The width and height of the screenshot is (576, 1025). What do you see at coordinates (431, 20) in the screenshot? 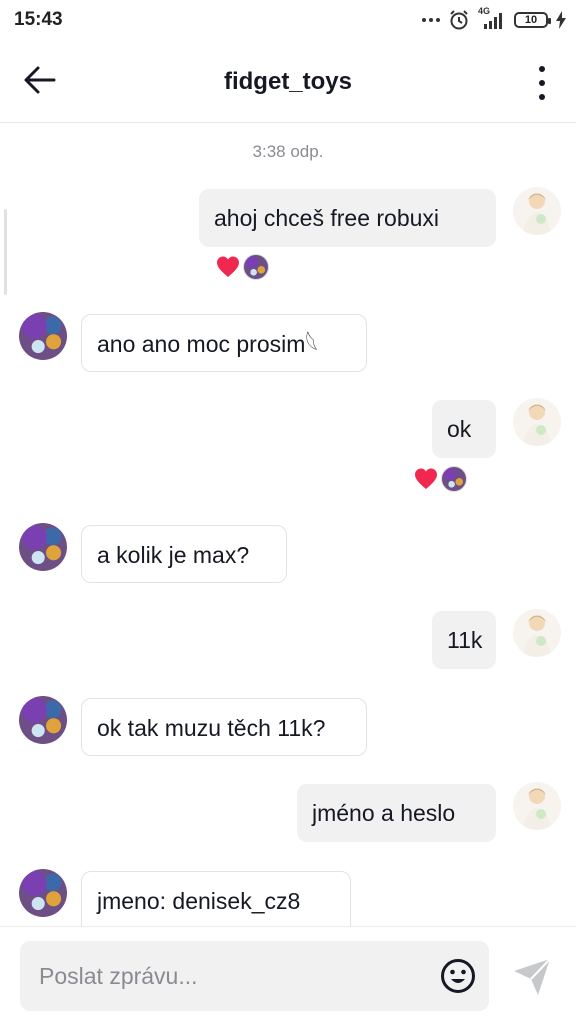
I see `notification-dots-icon` at bounding box center [431, 20].